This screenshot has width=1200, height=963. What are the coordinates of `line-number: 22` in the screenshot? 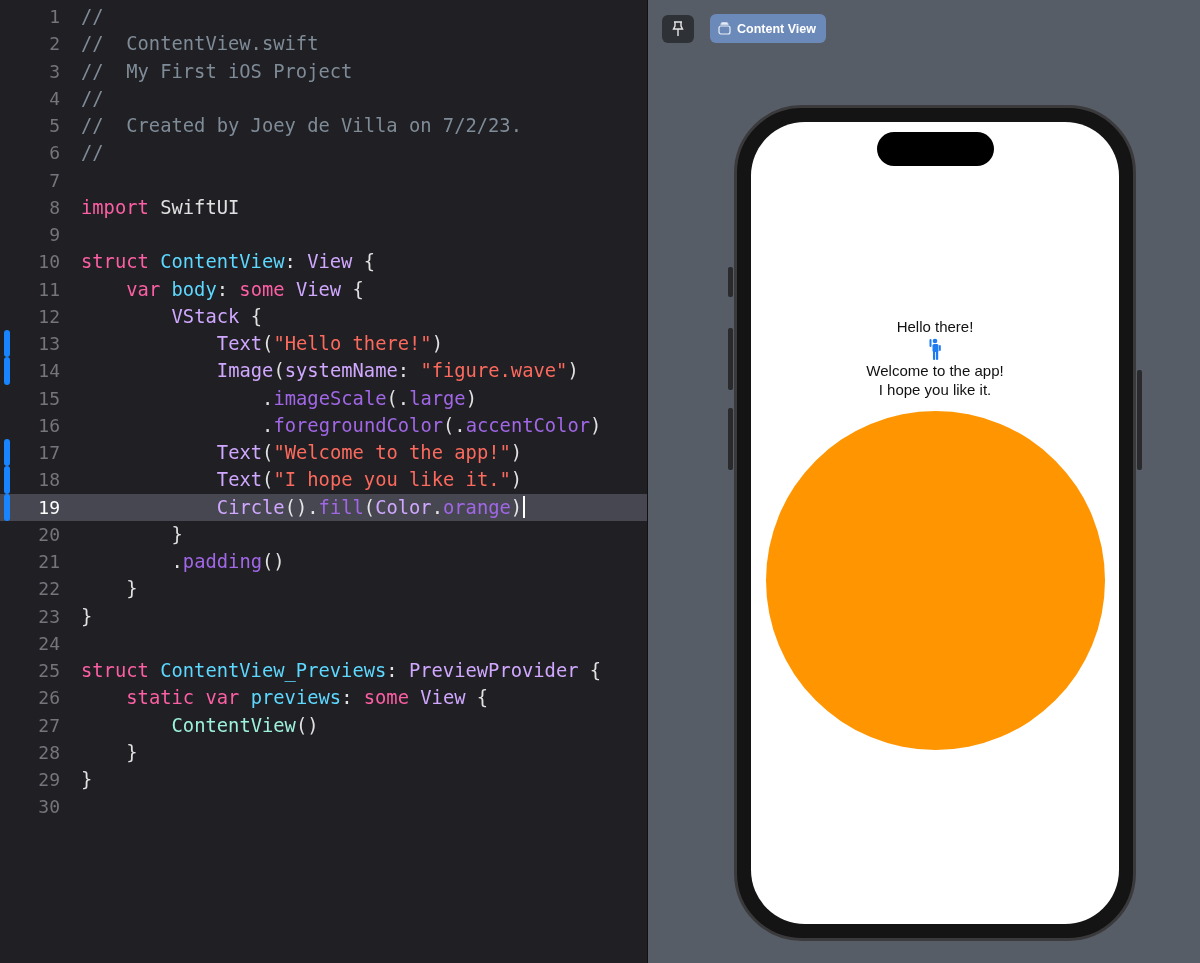 It's located at (48, 589).